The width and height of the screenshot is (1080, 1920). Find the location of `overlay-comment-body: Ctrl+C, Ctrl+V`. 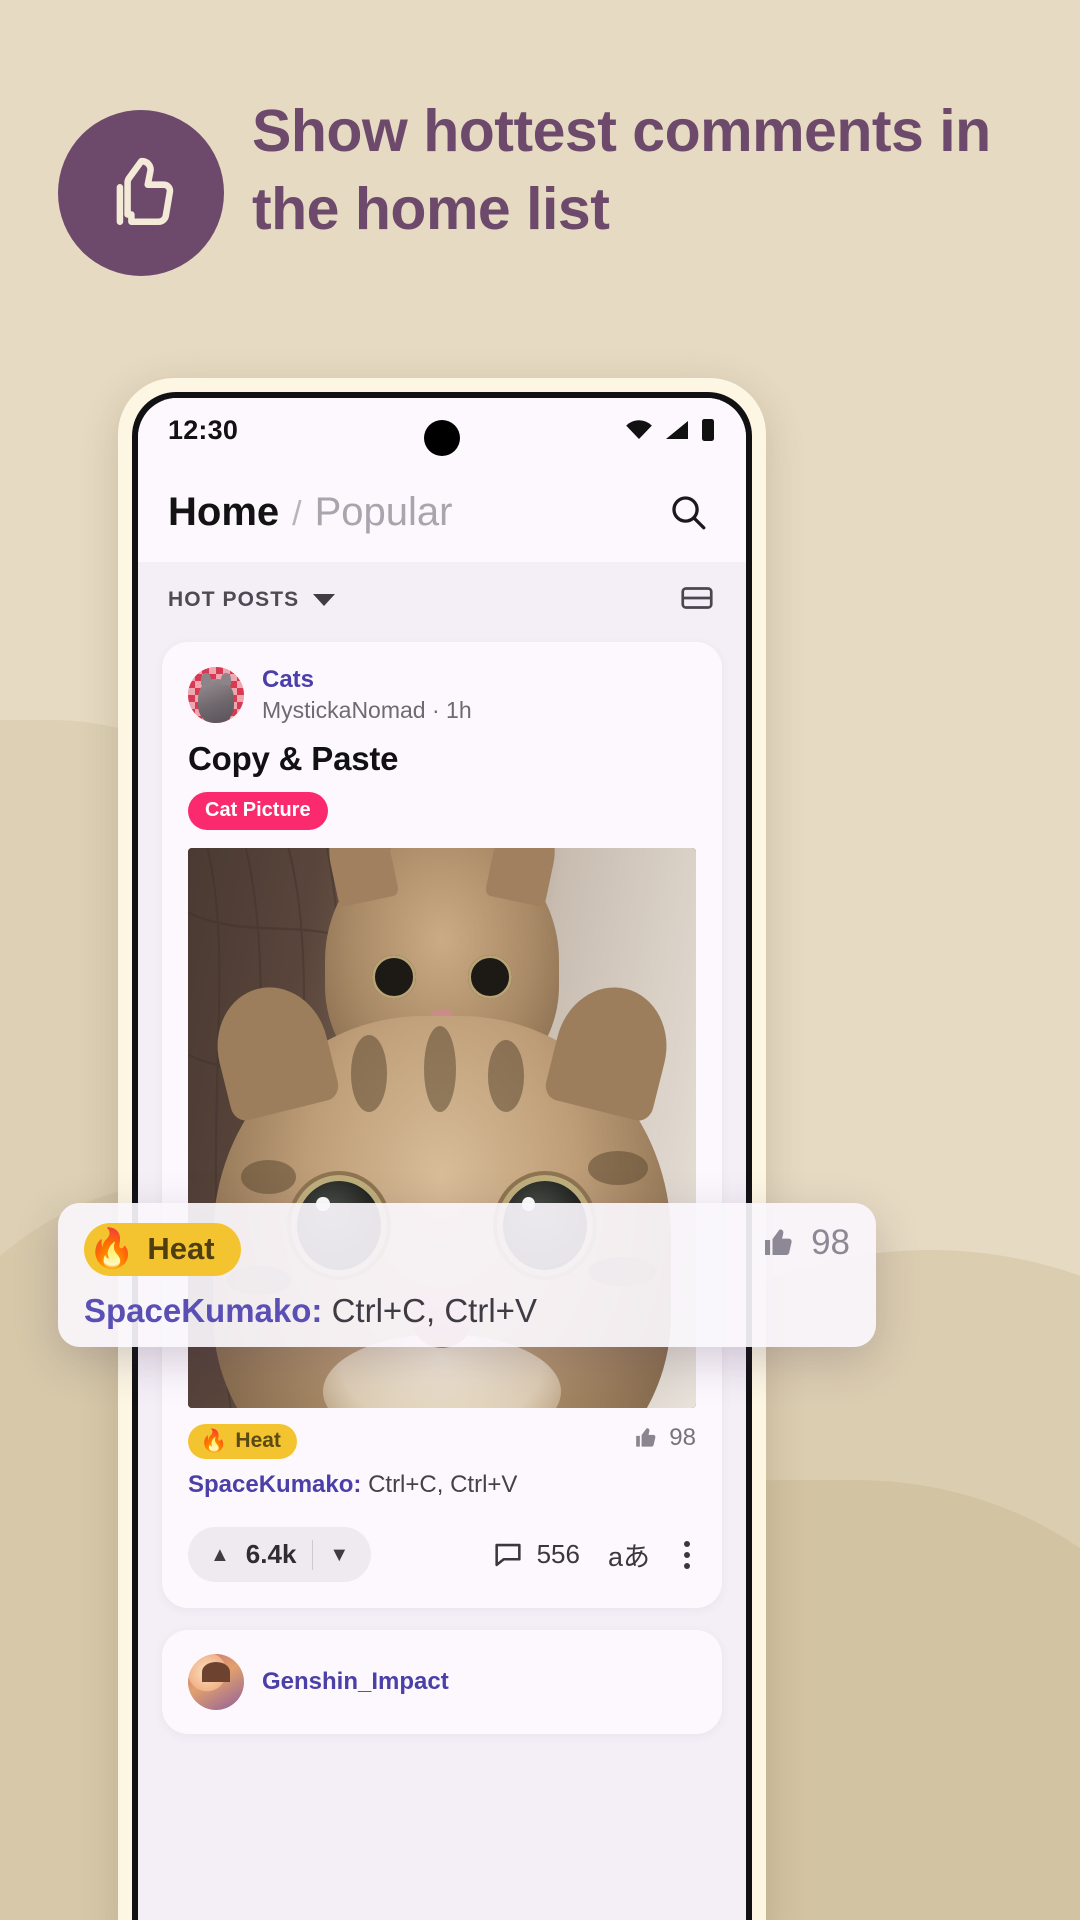

overlay-comment-body: Ctrl+C, Ctrl+V is located at coordinates (434, 1310).